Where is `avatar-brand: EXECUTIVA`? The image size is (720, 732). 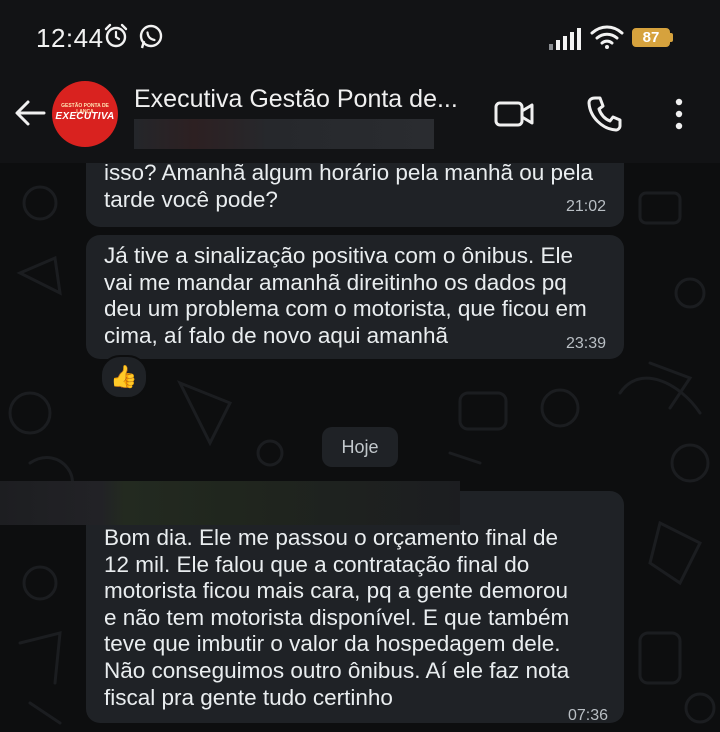 avatar-brand: EXECUTIVA is located at coordinates (85, 116).